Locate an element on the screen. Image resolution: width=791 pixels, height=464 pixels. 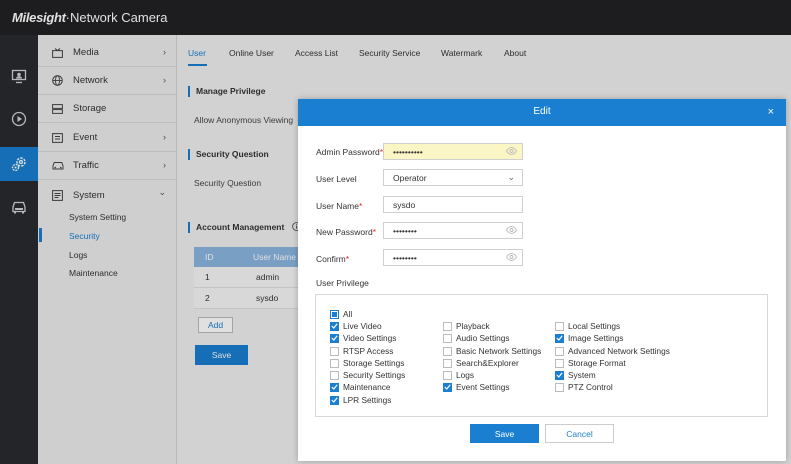
privilege-rtsp-access: RTSP Access is located at coordinates (361, 351).